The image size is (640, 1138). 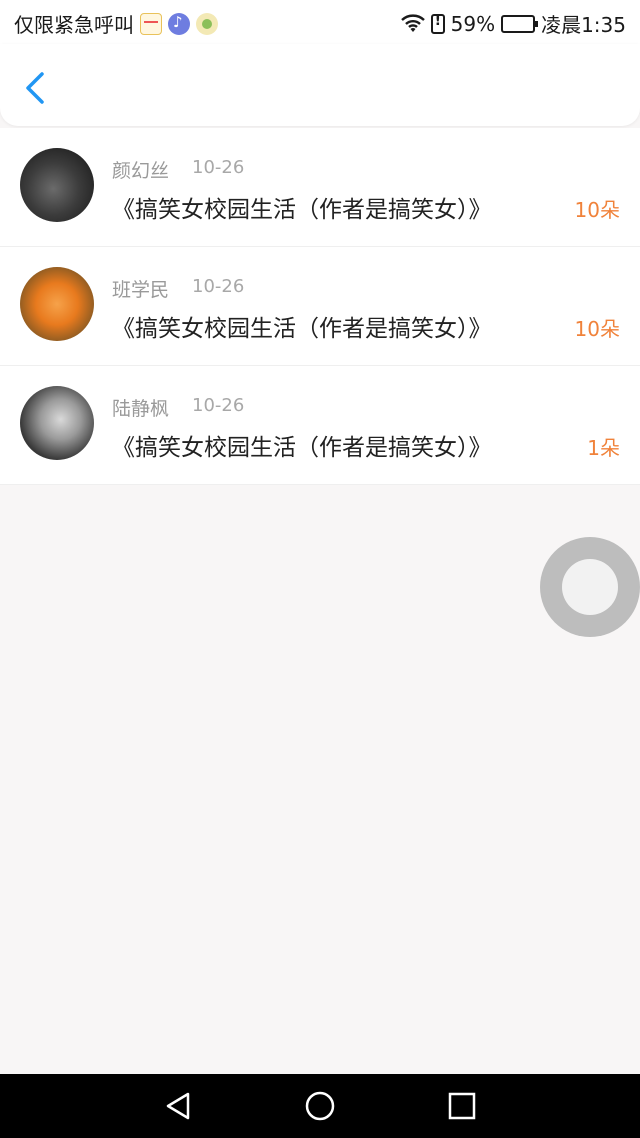 I want to click on flower-count: 1朵, so click(x=603, y=448).